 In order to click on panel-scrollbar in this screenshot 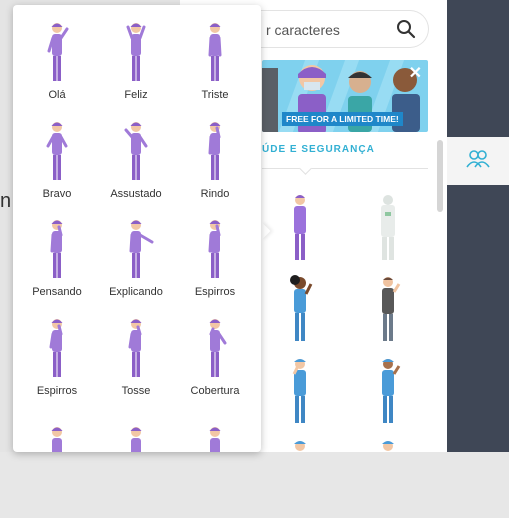, I will do `click(440, 176)`.